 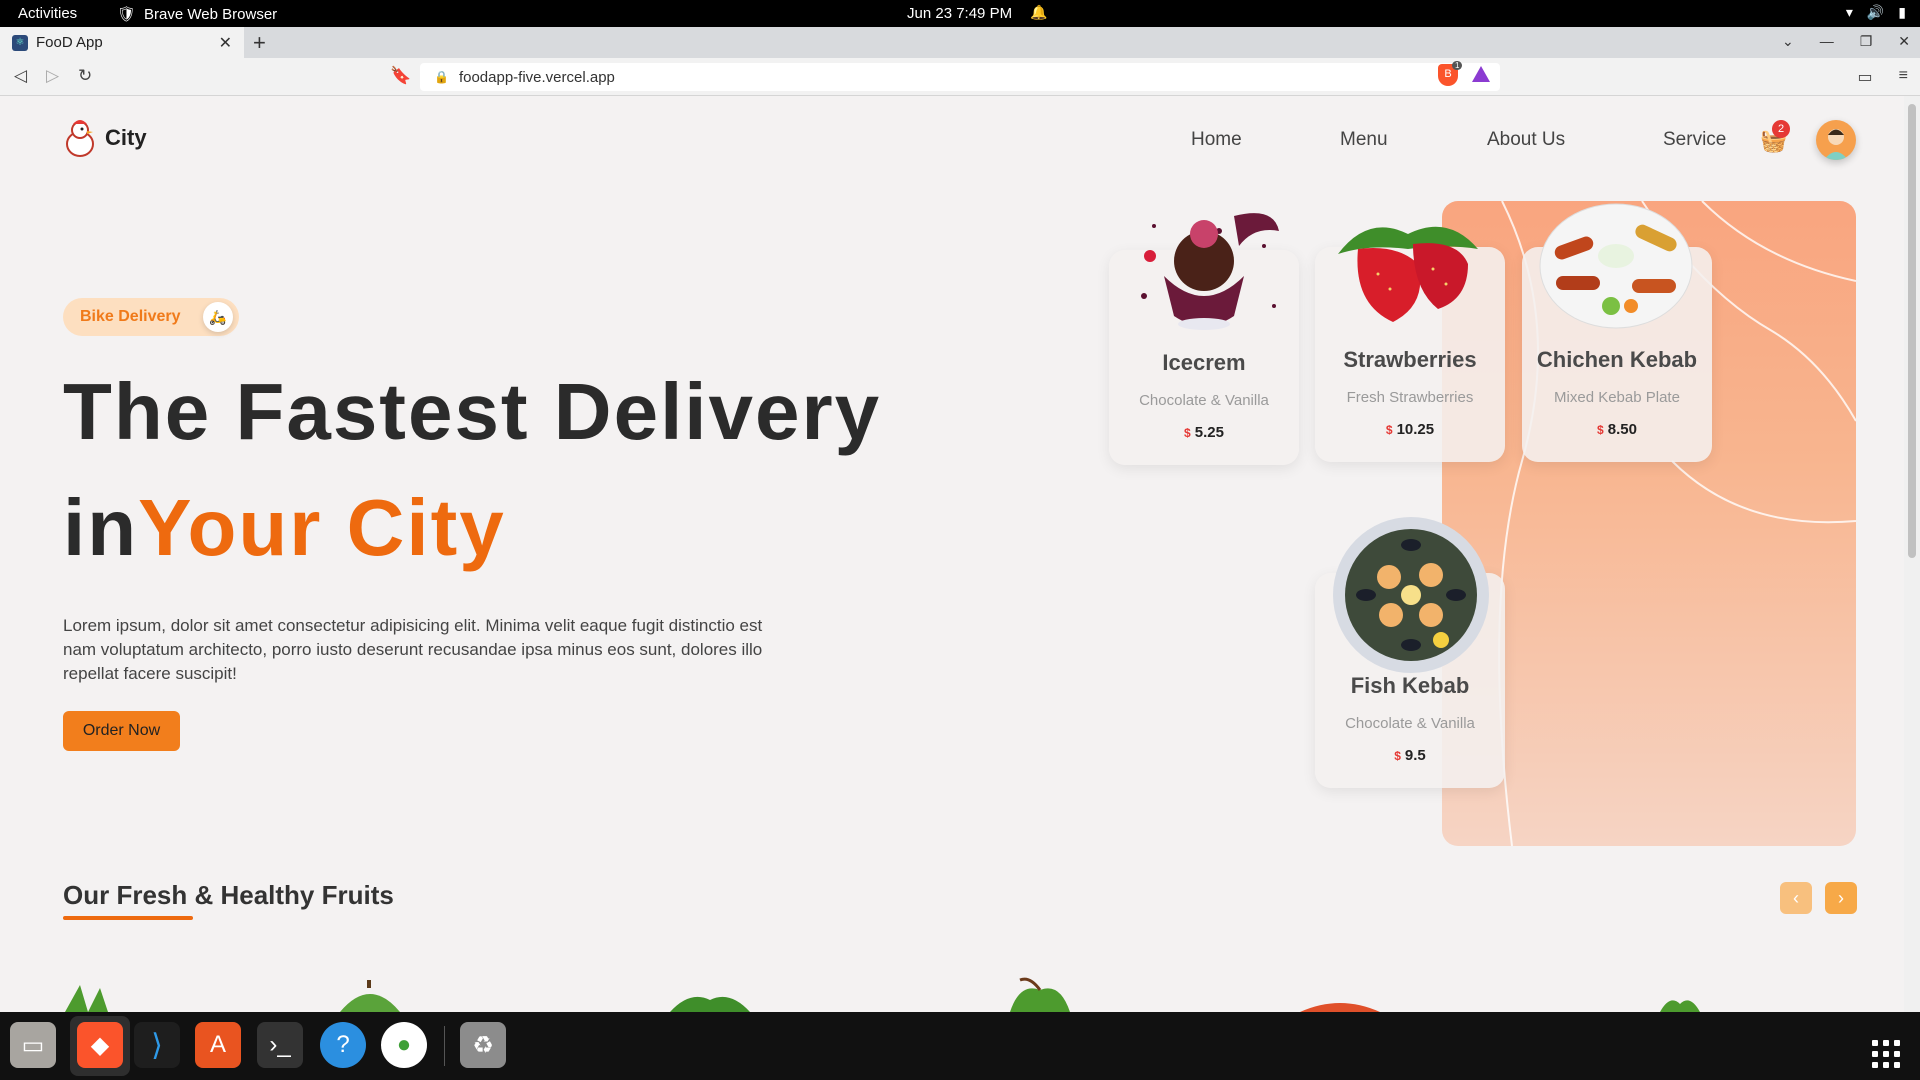 What do you see at coordinates (960, 1046) in the screenshot?
I see `dock: ▭ ◆ ⟩ A ›_ ? ● ♻` at bounding box center [960, 1046].